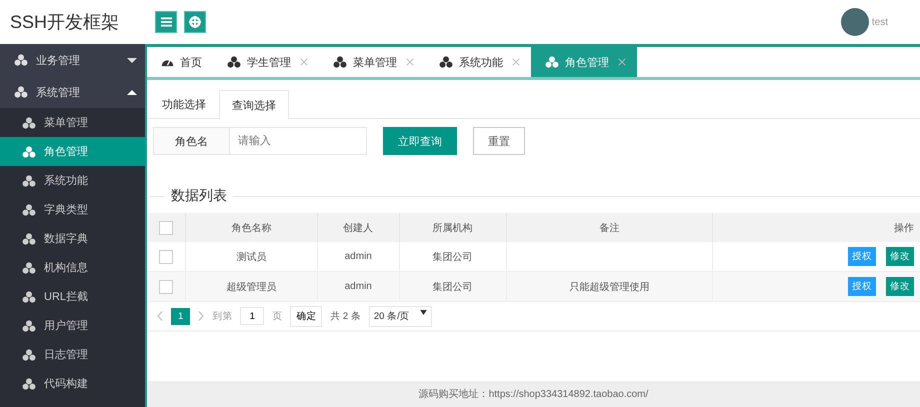 Image resolution: width=920 pixels, height=407 pixels. I want to click on field-label: 角色名, so click(191, 141).